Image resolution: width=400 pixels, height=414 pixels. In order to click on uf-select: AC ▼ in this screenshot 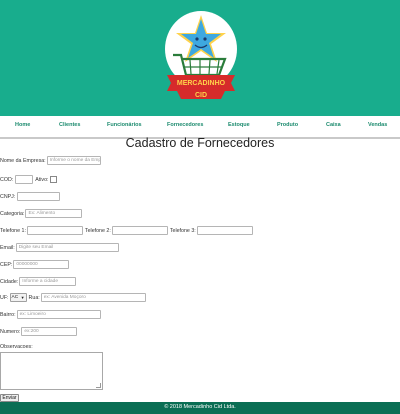, I will do `click(18, 297)`.